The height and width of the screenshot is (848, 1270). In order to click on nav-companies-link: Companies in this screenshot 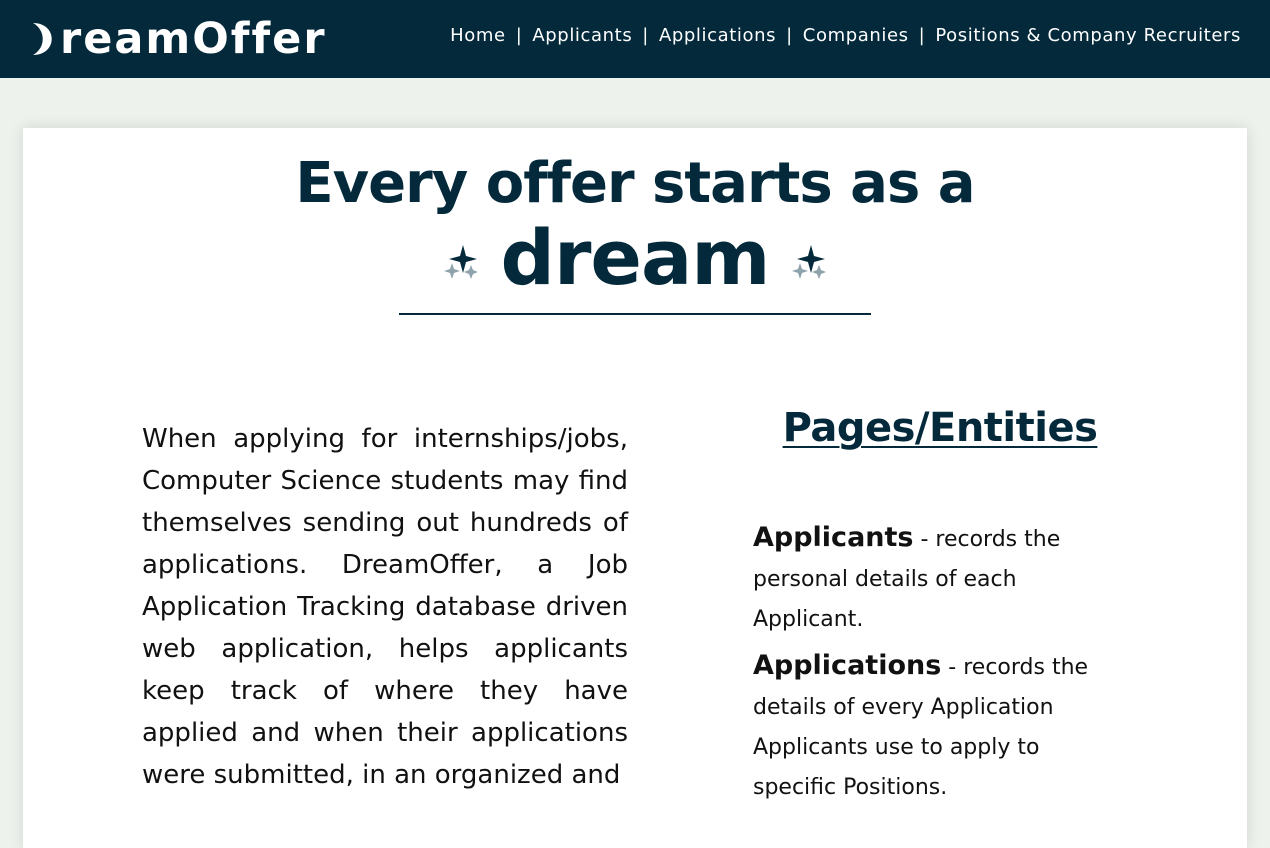, I will do `click(856, 35)`.